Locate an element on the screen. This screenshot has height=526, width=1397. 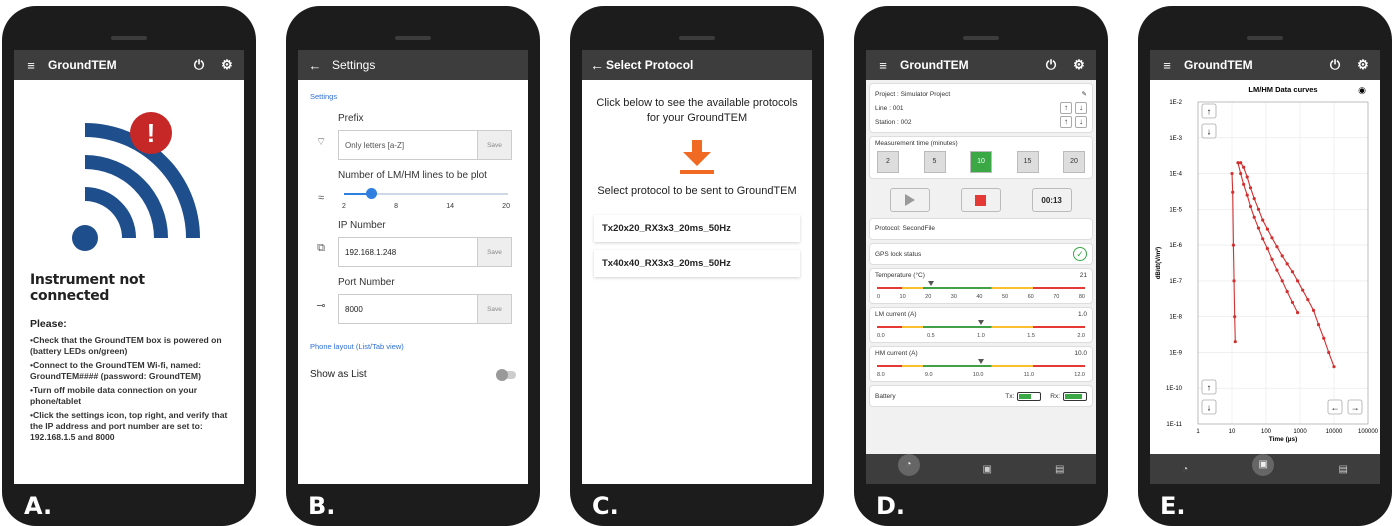
slider-thumb is located at coordinates (372, 193).